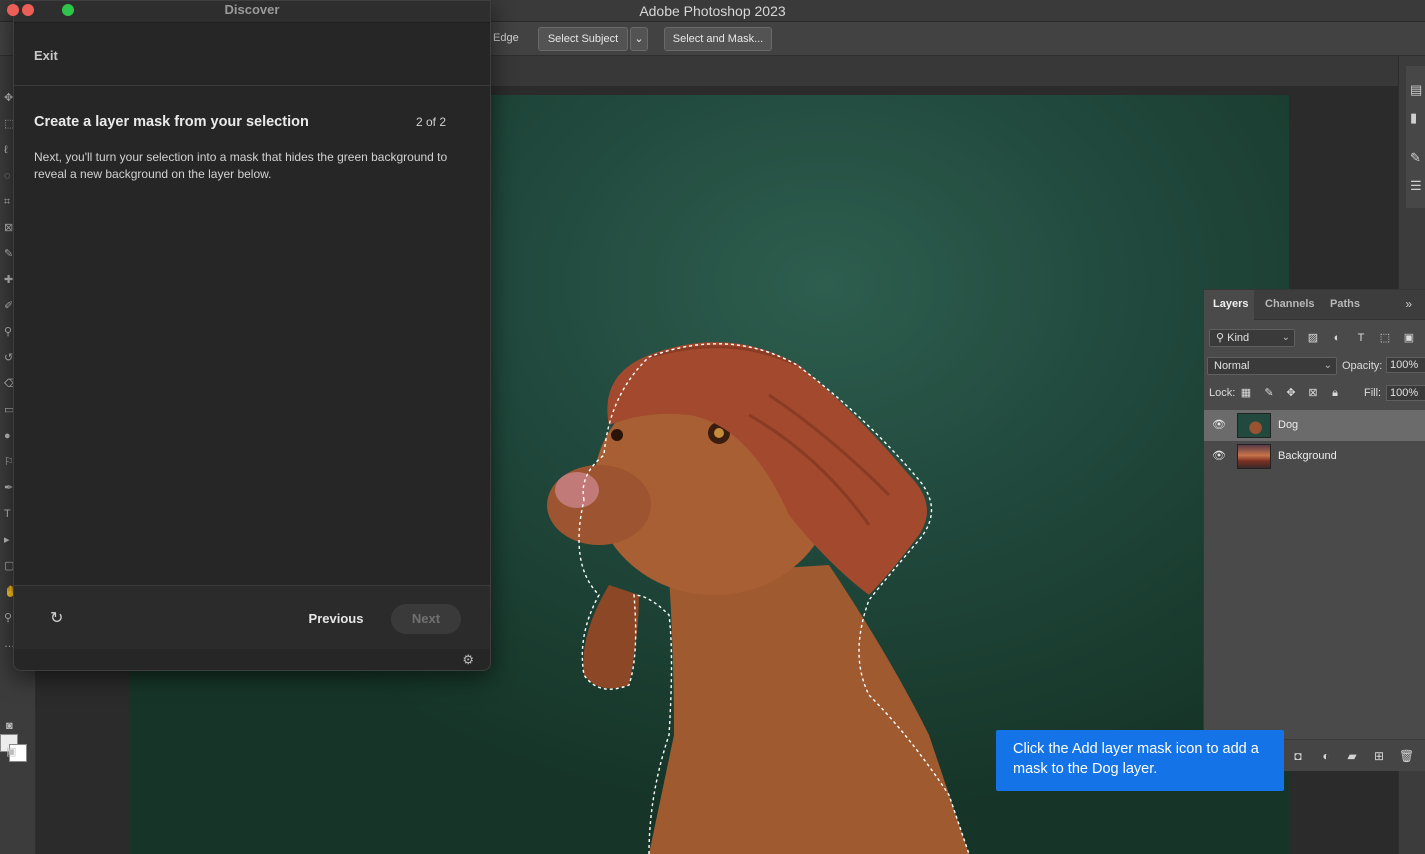 This screenshot has width=1425, height=854. I want to click on restart-icon: ↻, so click(59, 619).